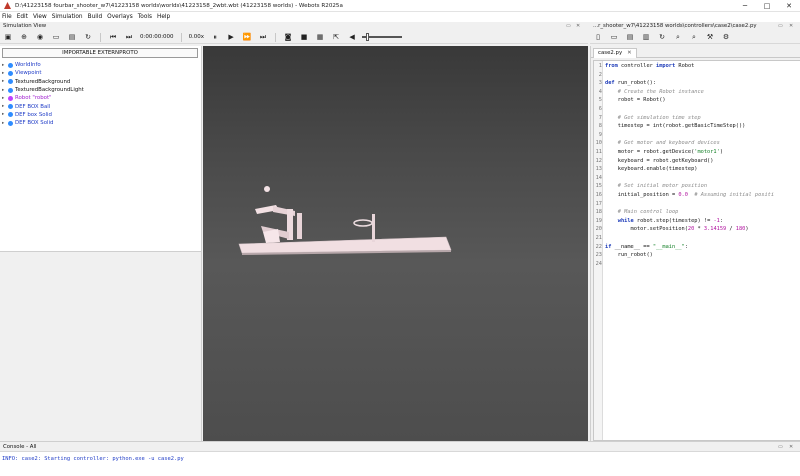 The width and height of the screenshot is (800, 476). I want to click on code-line: 11 motor = robot.getDevice('motor1'), so click(697, 152).